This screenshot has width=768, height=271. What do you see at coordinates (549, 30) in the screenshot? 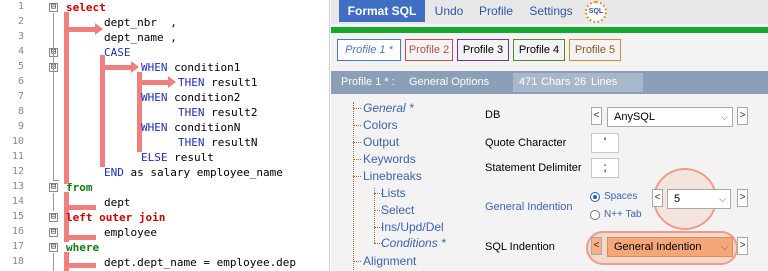
I see `status-bar-green` at bounding box center [549, 30].